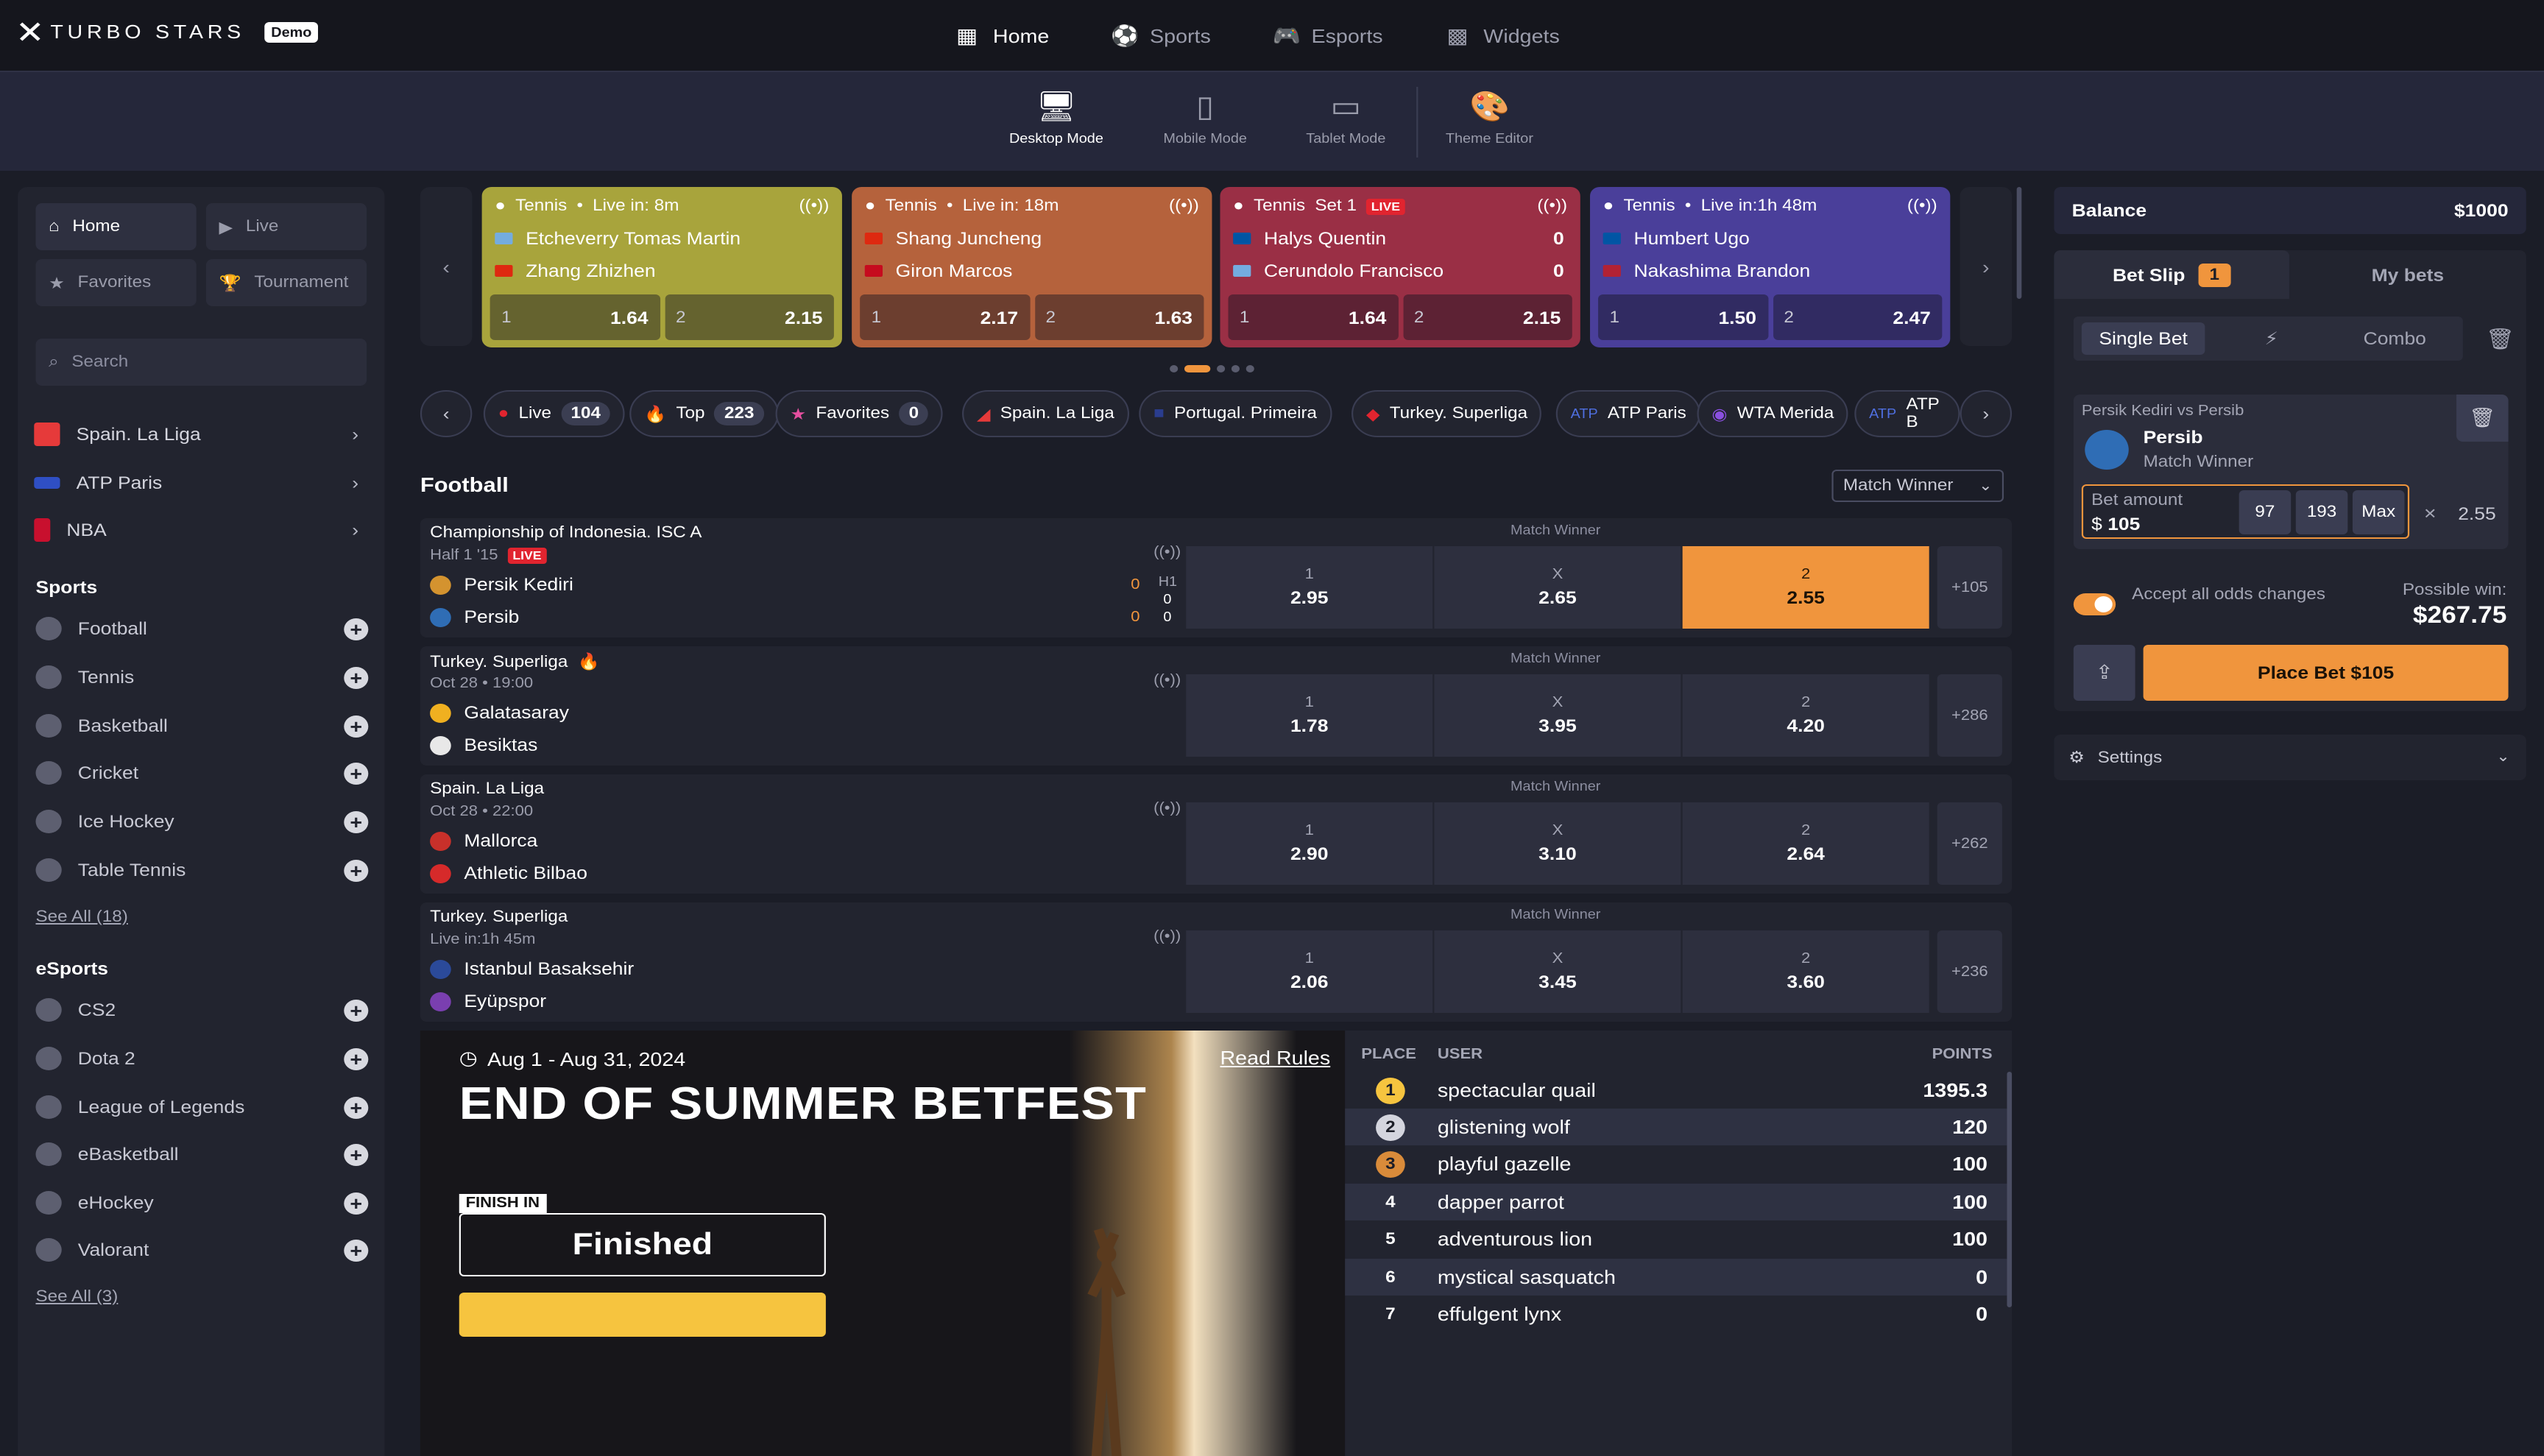 The width and height of the screenshot is (2544, 1456). Describe the element at coordinates (446, 413) in the screenshot. I see `chips-prev-button: ‹` at that location.